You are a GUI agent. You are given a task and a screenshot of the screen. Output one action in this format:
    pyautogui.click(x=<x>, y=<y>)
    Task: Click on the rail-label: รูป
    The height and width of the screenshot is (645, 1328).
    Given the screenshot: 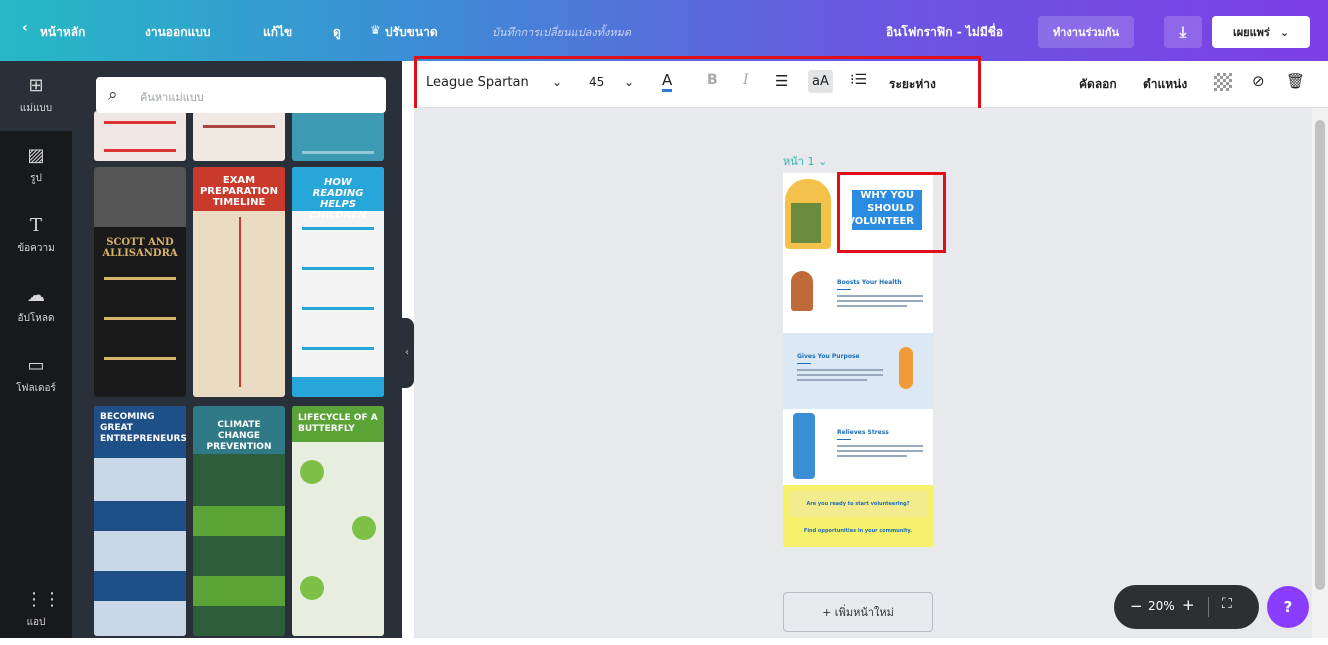 What is the action you would take?
    pyautogui.click(x=36, y=178)
    